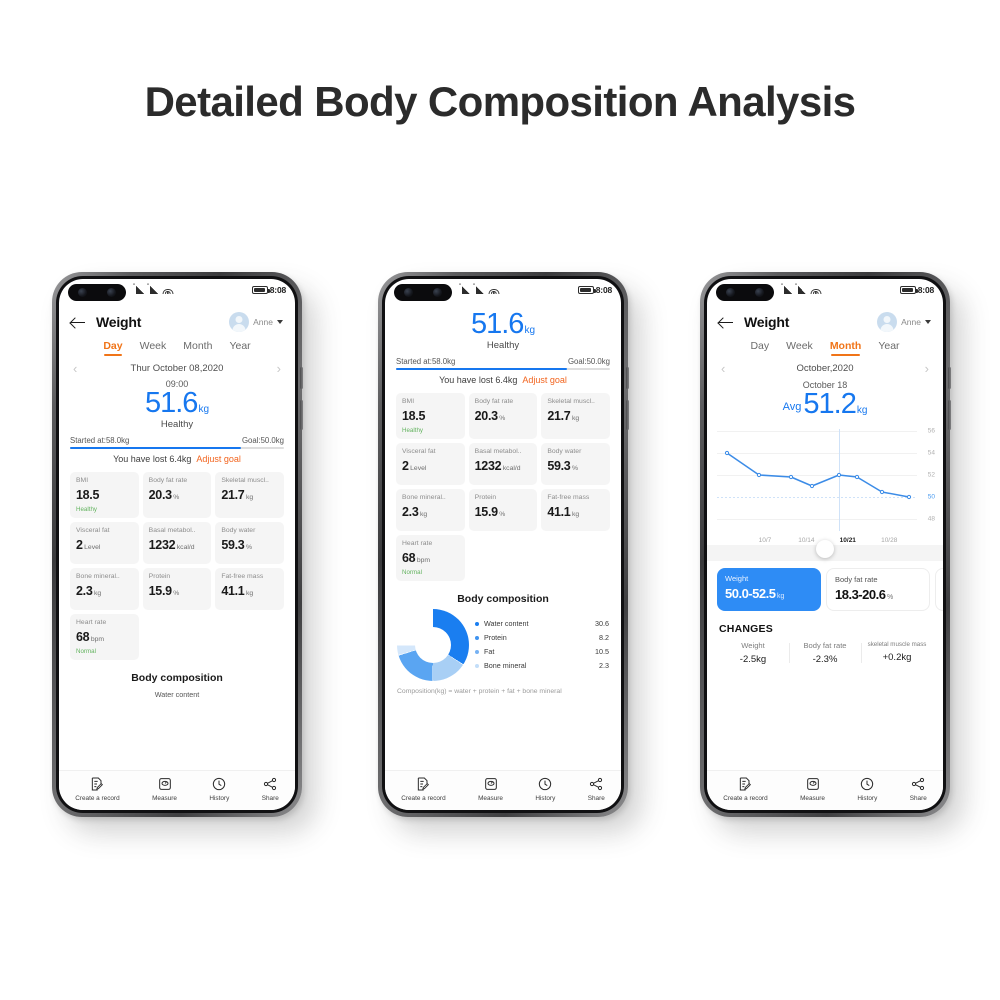 This screenshot has height=1000, width=1000. I want to click on metric-unit: Level, so click(418, 468).